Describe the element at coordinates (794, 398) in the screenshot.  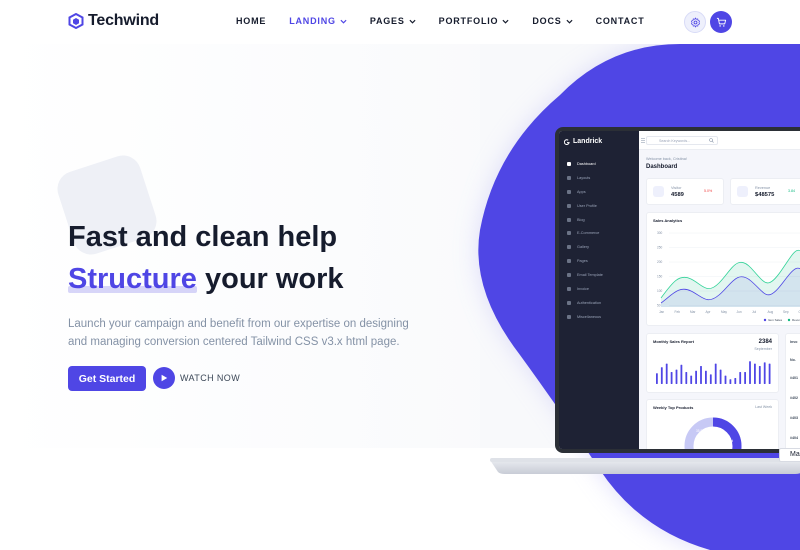
I see `table-row: #402` at that location.